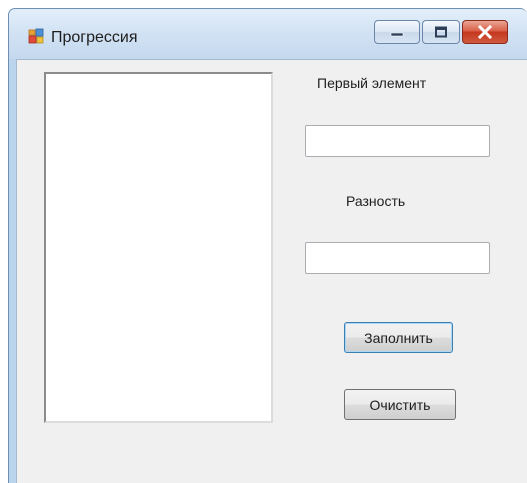 This screenshot has height=483, width=527. I want to click on minimize-icon, so click(397, 34).